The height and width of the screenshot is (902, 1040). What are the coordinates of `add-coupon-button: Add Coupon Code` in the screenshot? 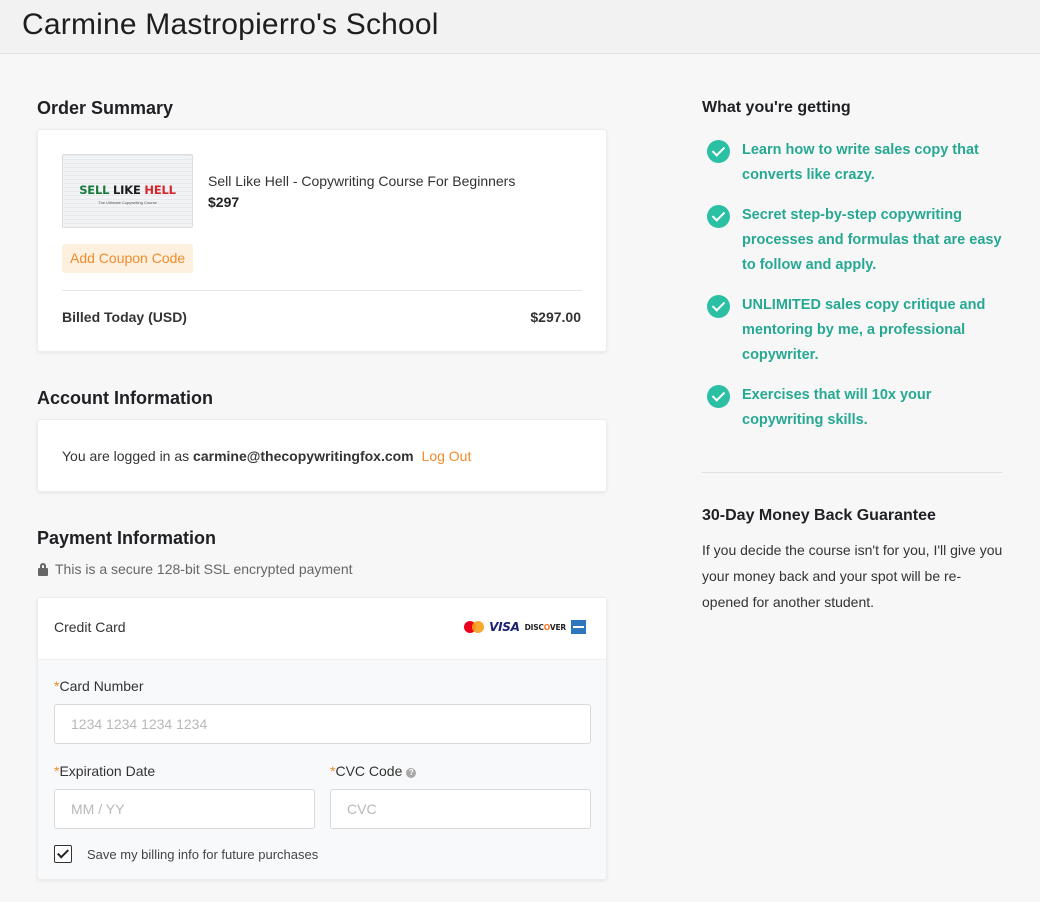 It's located at (128, 258).